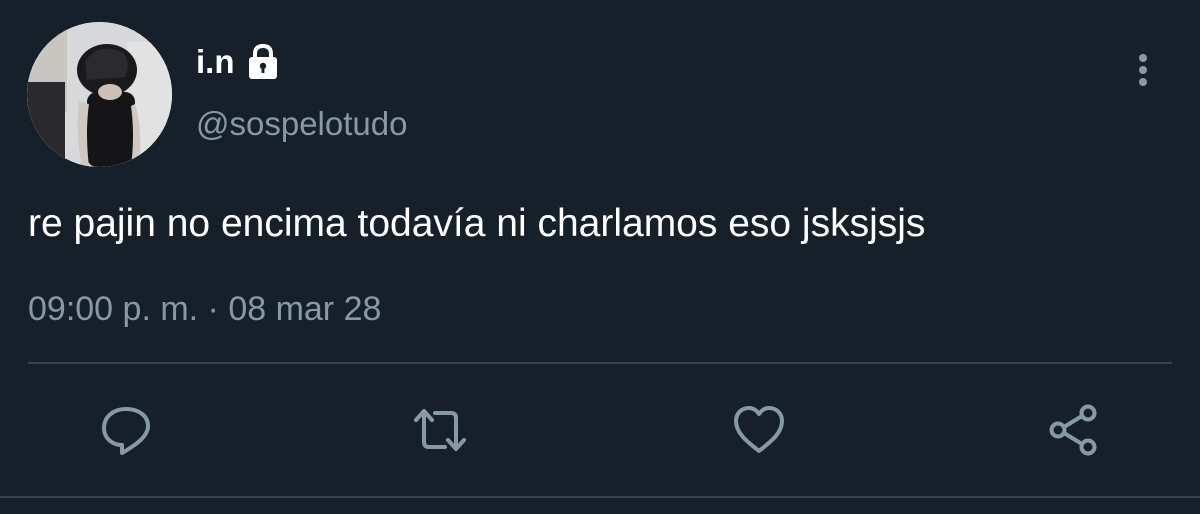  What do you see at coordinates (600, 497) in the screenshot?
I see `bottom-divider` at bounding box center [600, 497].